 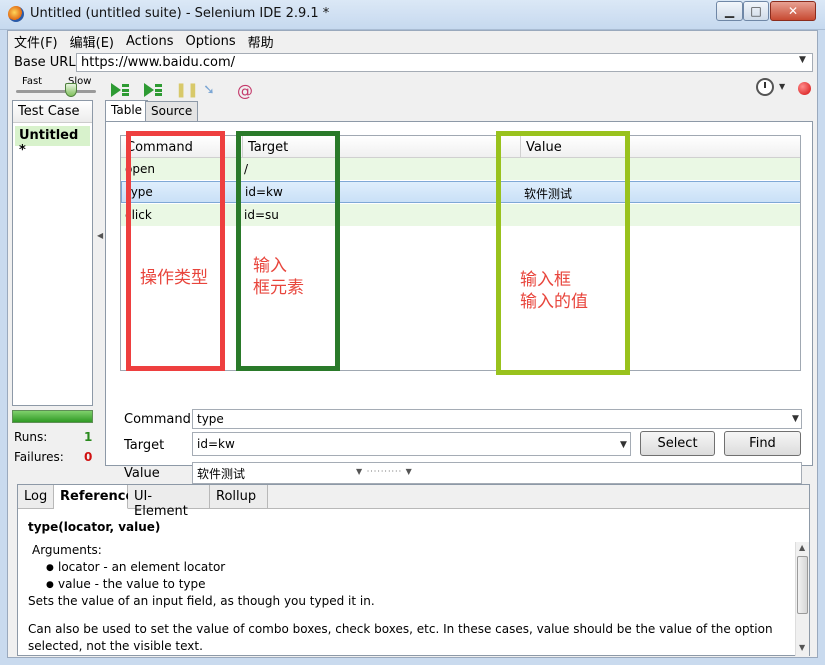 What do you see at coordinates (765, 87) in the screenshot?
I see `clock-icon` at bounding box center [765, 87].